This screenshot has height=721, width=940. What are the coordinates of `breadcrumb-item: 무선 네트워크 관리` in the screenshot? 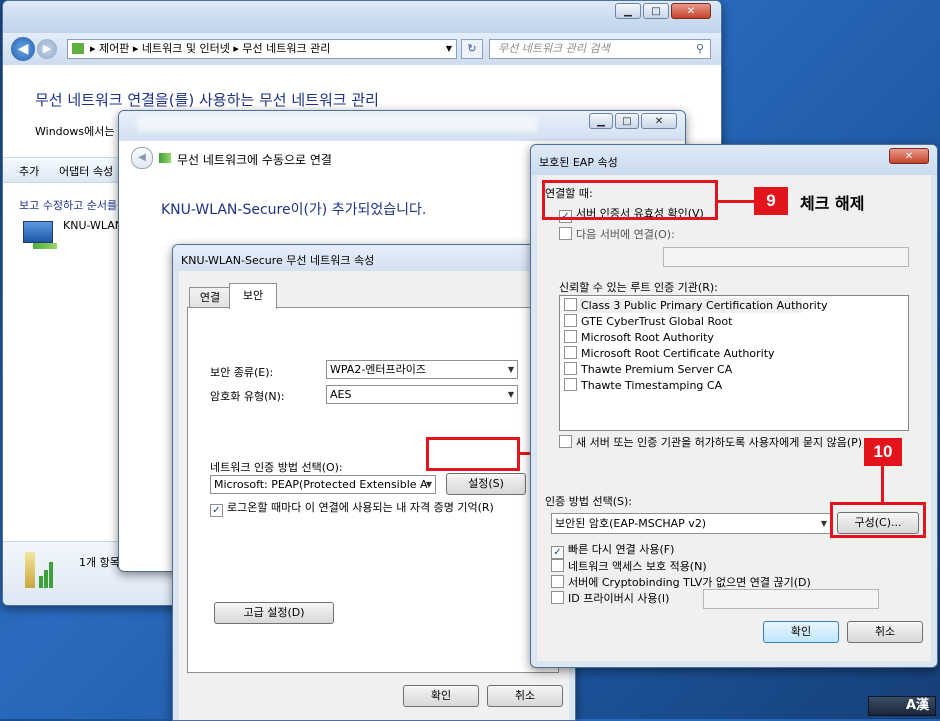 It's located at (286, 48).